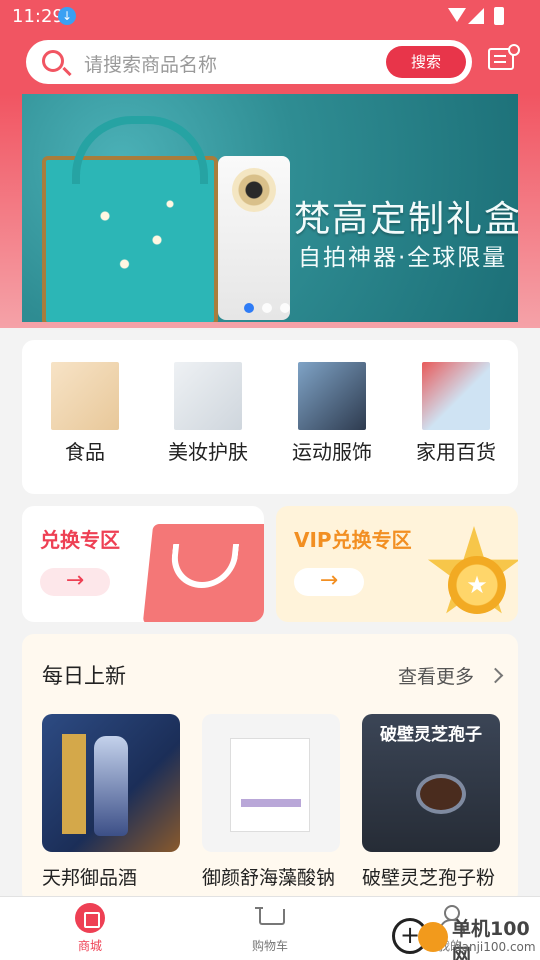  Describe the element at coordinates (406, 219) in the screenshot. I see `banner-title: 梵高定制礼盒` at that location.